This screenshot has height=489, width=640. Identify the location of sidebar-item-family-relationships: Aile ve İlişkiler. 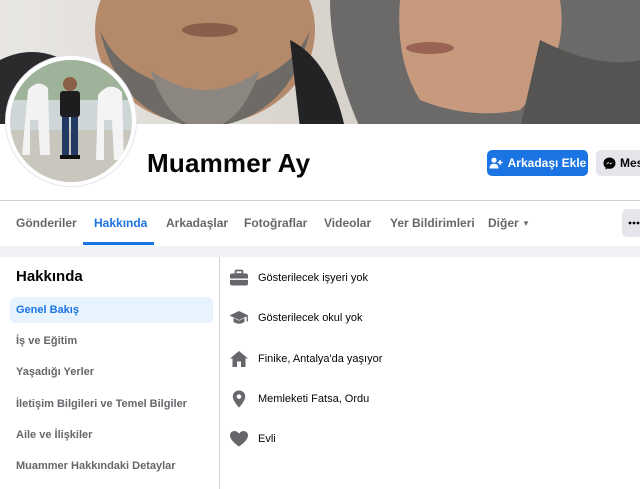
(111, 435).